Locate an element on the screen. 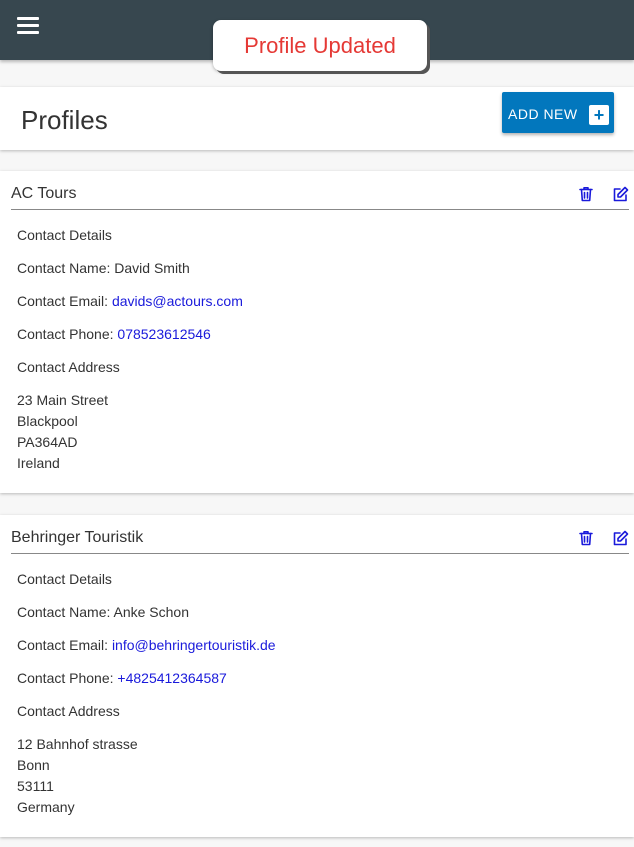 This screenshot has height=847, width=634. toast-message: Profile Updated is located at coordinates (320, 45).